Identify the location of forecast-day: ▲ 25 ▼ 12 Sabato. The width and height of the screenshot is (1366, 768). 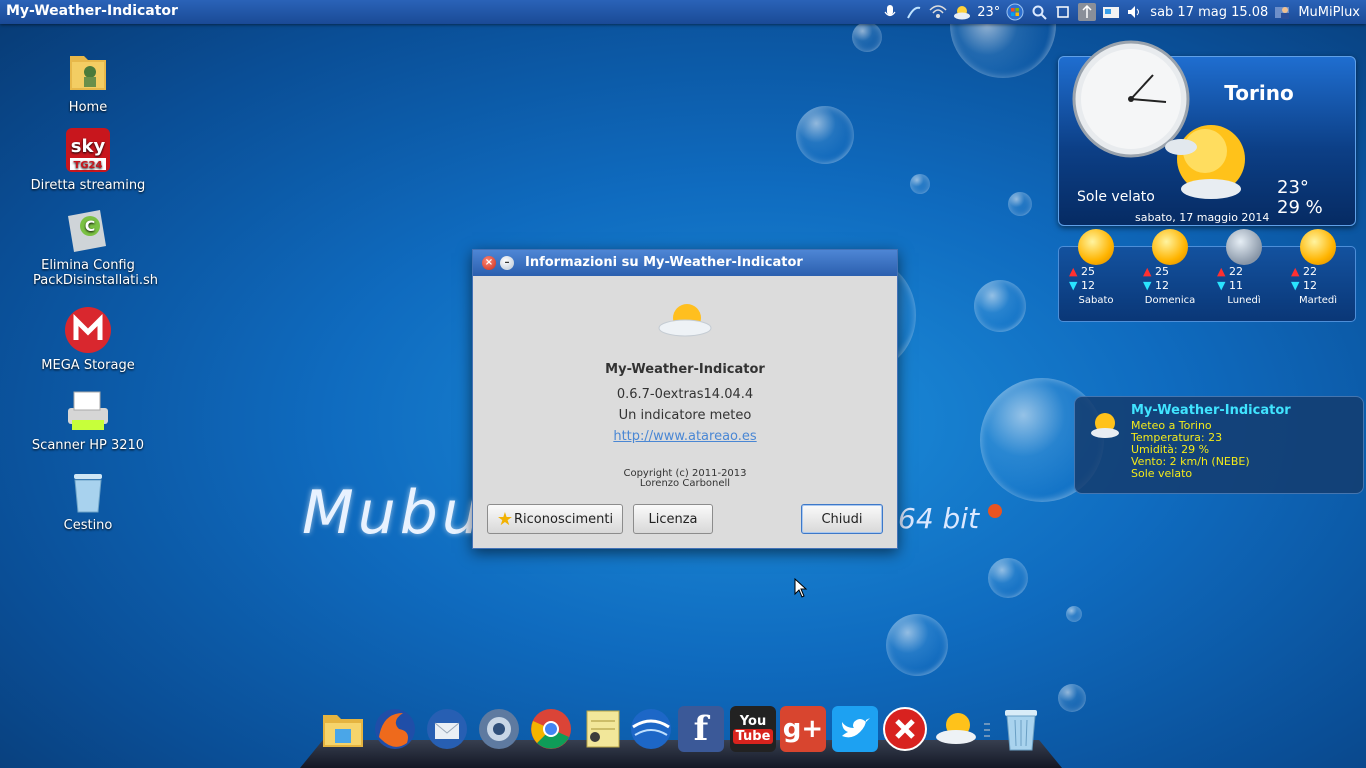
(1096, 275).